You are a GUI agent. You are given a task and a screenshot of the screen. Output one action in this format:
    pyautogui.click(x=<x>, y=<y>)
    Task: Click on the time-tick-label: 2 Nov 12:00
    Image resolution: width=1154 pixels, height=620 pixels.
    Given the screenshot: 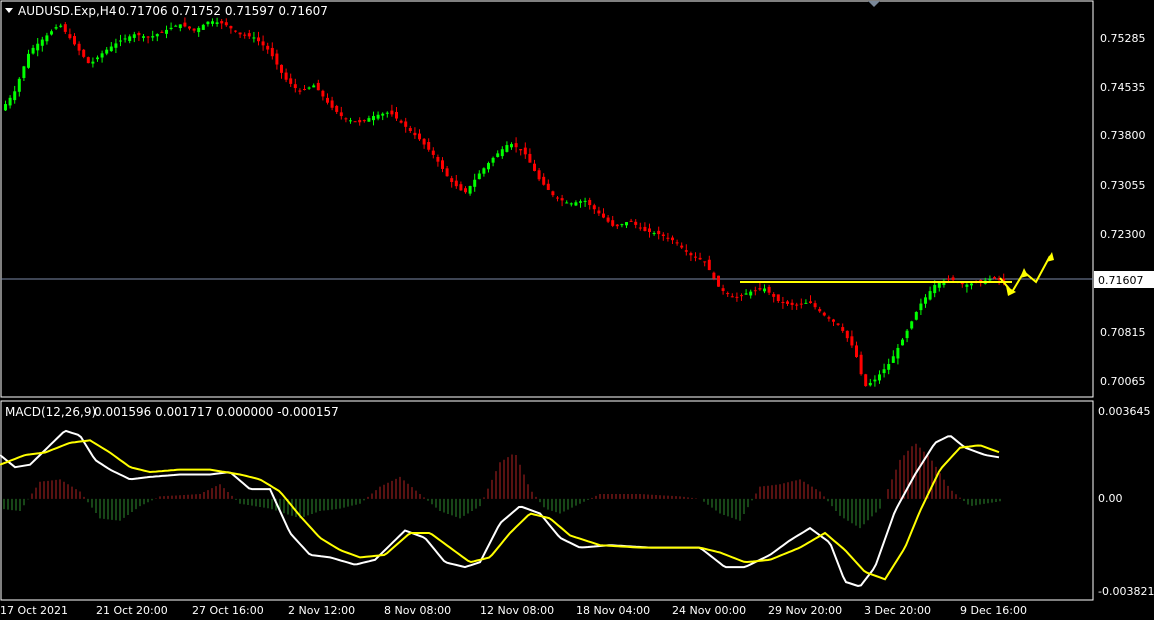 What is the action you would take?
    pyautogui.click(x=321, y=610)
    